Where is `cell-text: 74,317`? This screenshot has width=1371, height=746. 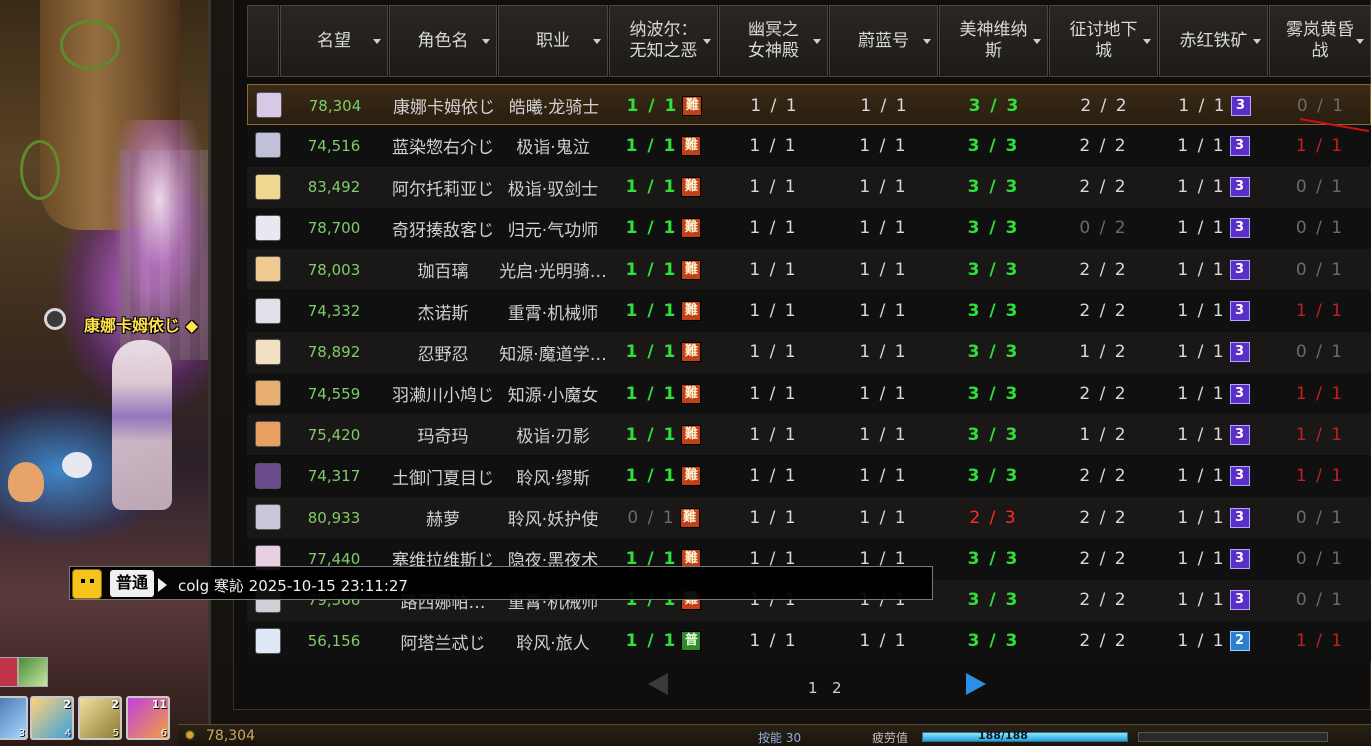
cell-text: 74,317 is located at coordinates (334, 476).